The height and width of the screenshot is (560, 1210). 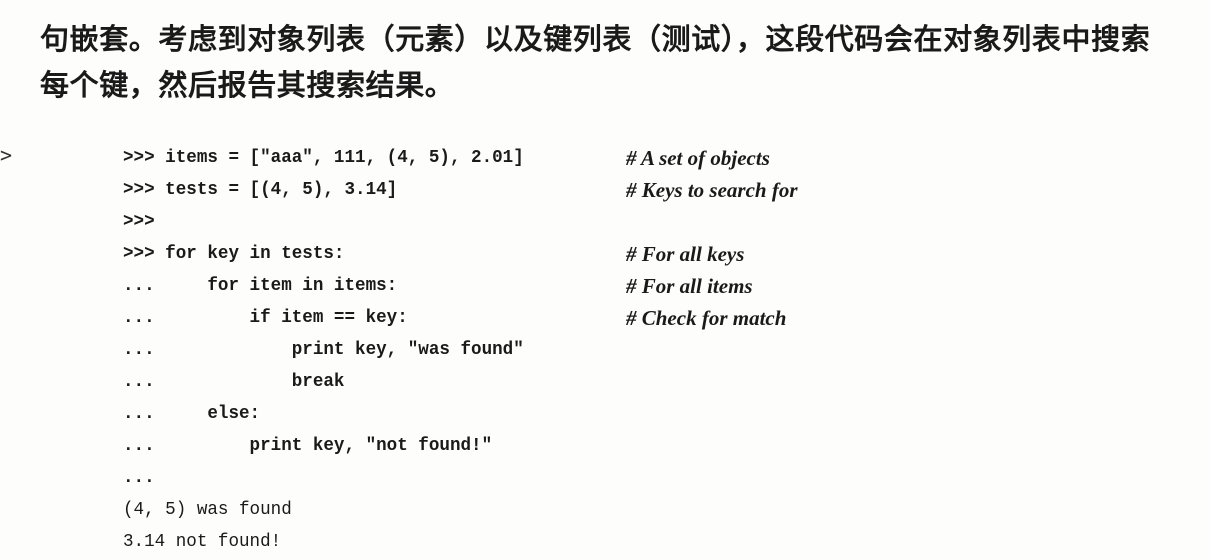 I want to click on code-line: ... print key, "was found", so click(x=323, y=349).